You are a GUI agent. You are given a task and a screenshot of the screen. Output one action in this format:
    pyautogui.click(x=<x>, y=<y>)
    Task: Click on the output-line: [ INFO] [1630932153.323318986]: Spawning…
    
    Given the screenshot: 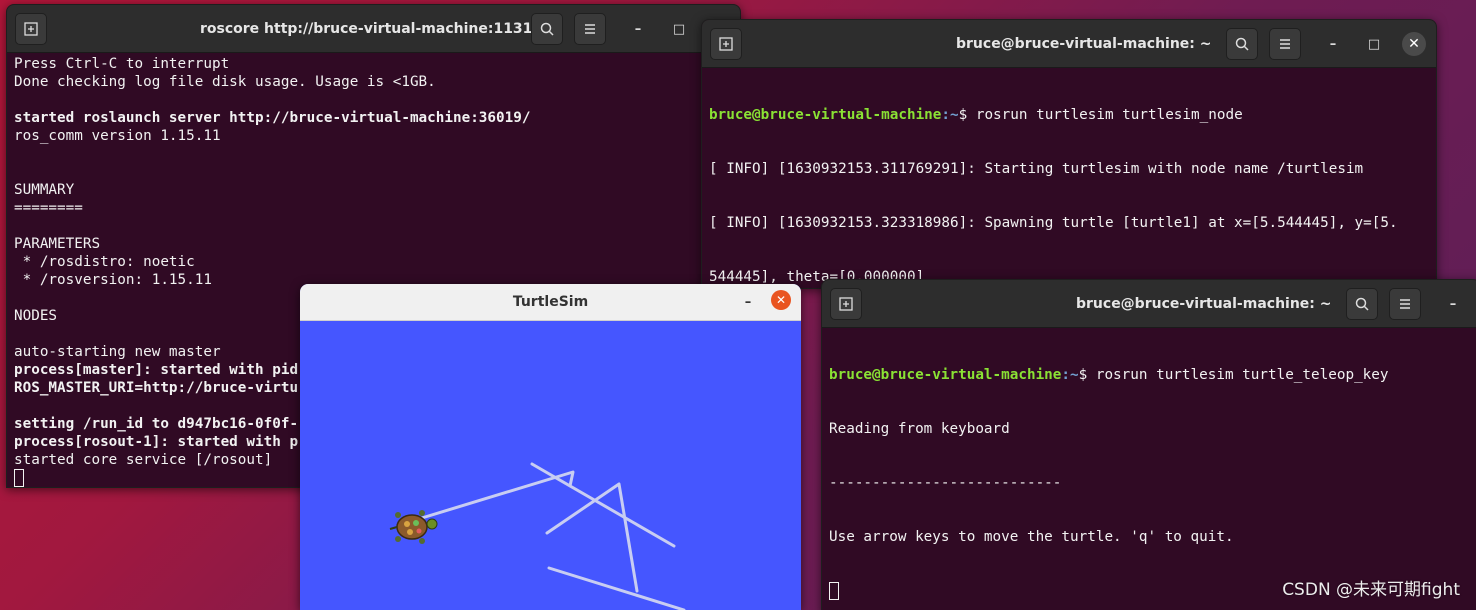 What is the action you would take?
    pyautogui.click(x=1053, y=223)
    